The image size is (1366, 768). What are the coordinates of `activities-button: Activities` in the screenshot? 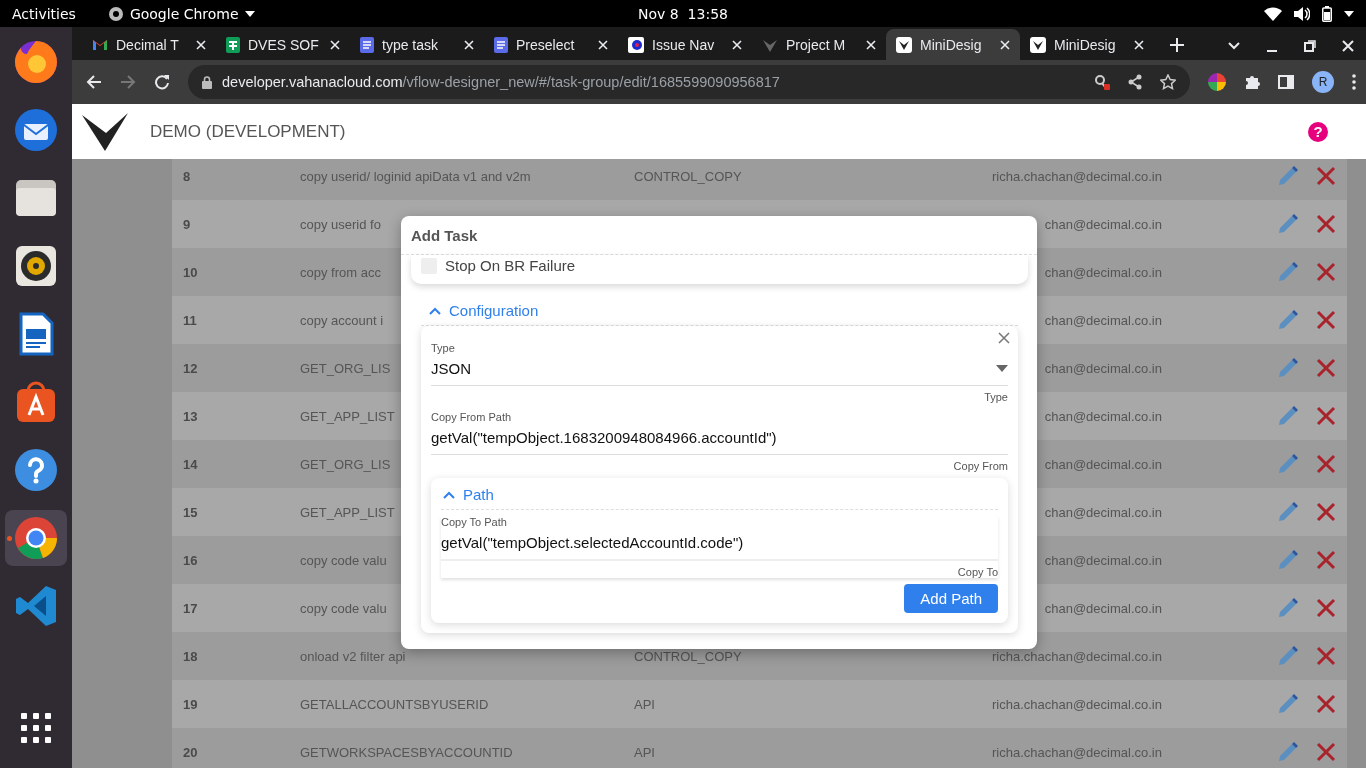 It's located at (44, 13).